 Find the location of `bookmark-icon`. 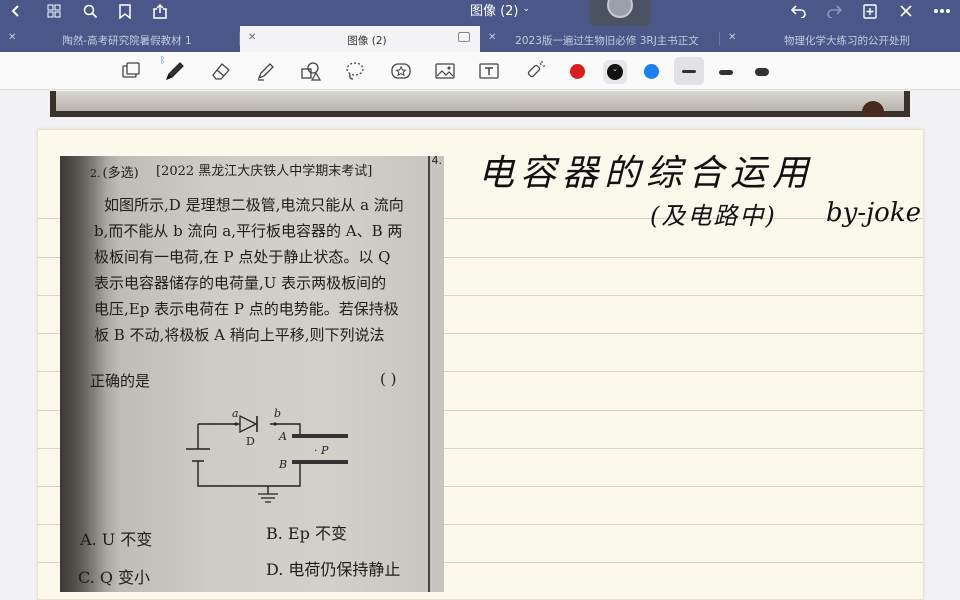

bookmark-icon is located at coordinates (125, 11).